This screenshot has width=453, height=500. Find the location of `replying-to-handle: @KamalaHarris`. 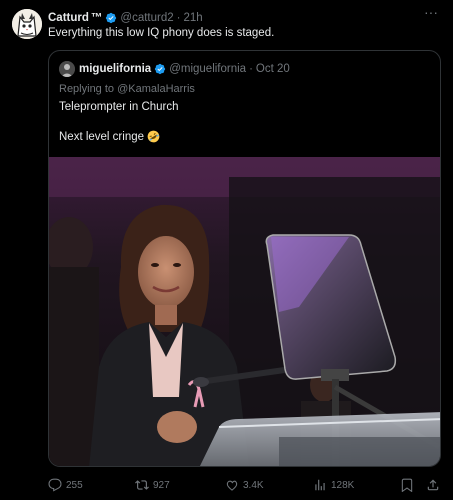

replying-to-handle: @KamalaHarris is located at coordinates (156, 89).